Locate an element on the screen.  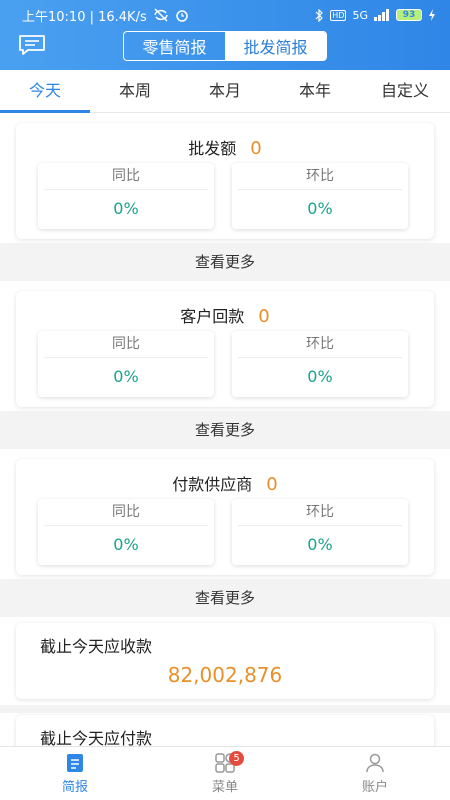
payable-card: 截止今天应付款 is located at coordinates (225, 730).